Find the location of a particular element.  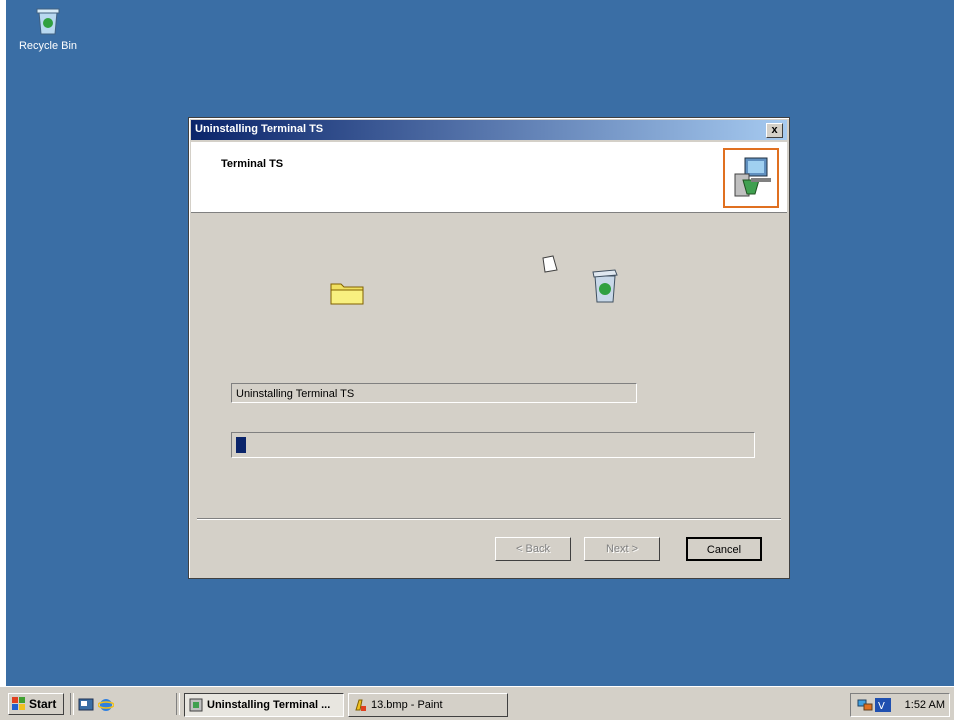

start-button: Start is located at coordinates (36, 704).